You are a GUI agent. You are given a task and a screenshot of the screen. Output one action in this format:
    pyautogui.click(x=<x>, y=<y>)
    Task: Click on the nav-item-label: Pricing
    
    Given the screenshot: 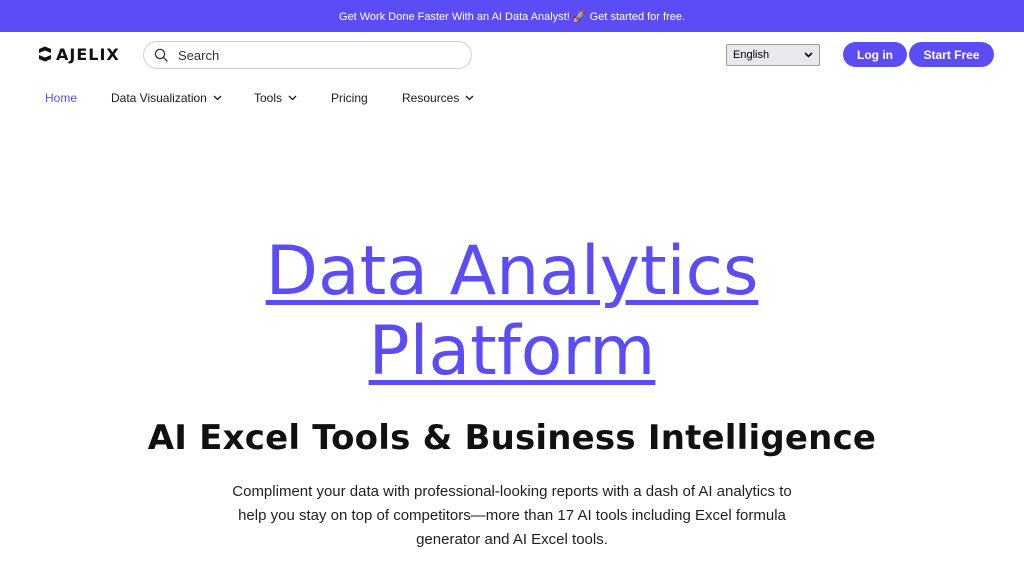 What is the action you would take?
    pyautogui.click(x=349, y=98)
    